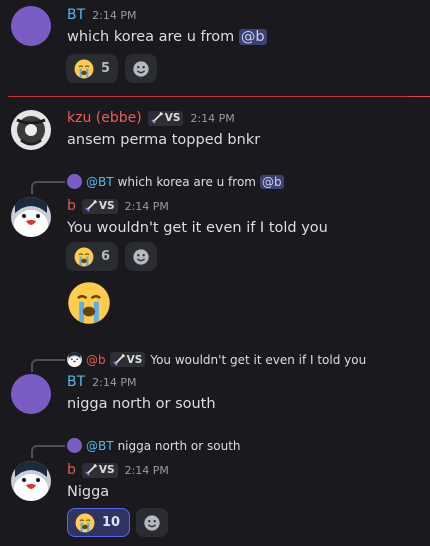  What do you see at coordinates (179, 445) in the screenshot?
I see `reply-text: nigga north or south` at bounding box center [179, 445].